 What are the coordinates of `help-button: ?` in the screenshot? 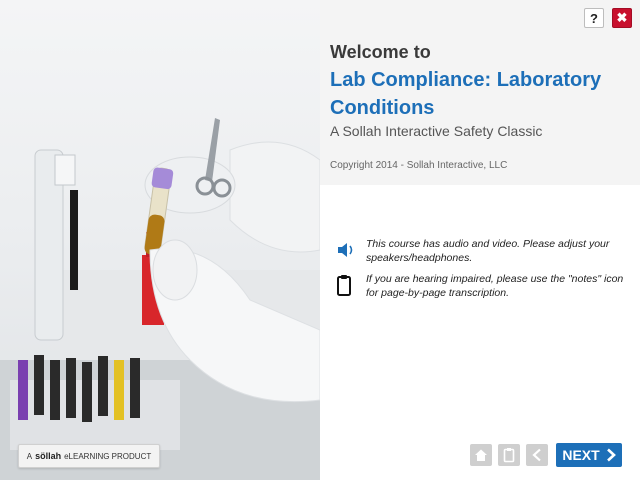 It's located at (594, 18).